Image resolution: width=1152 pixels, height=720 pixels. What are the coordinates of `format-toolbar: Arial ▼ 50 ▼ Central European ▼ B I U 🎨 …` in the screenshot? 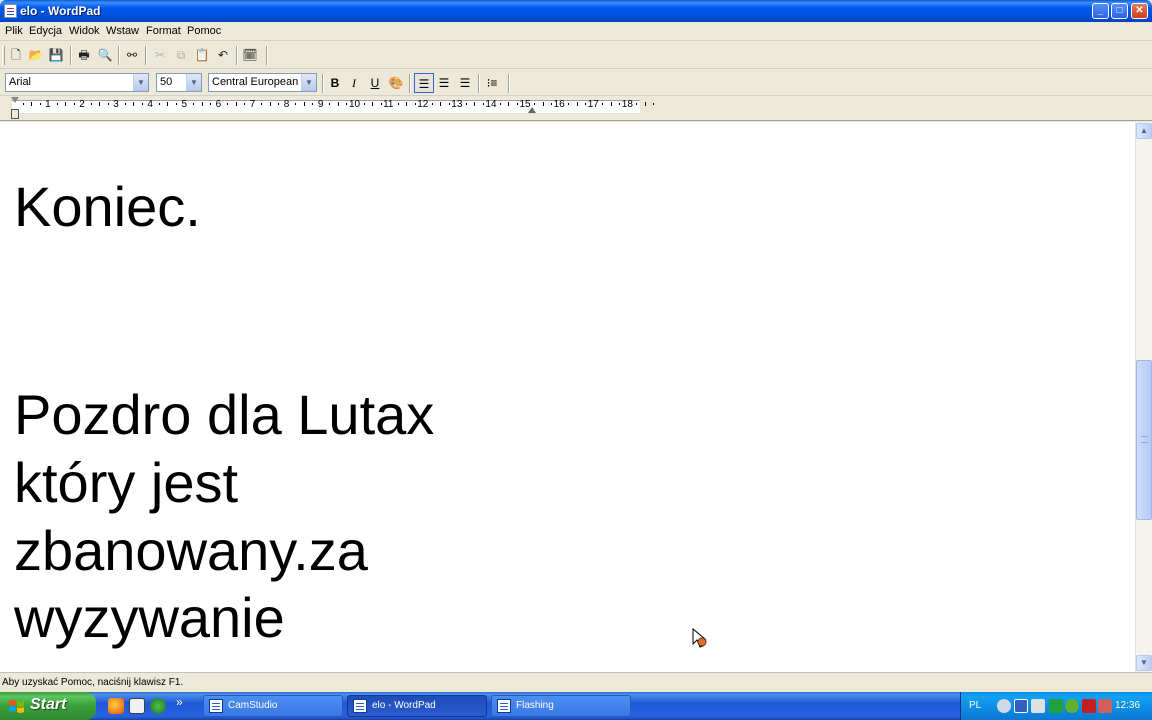 It's located at (576, 83).